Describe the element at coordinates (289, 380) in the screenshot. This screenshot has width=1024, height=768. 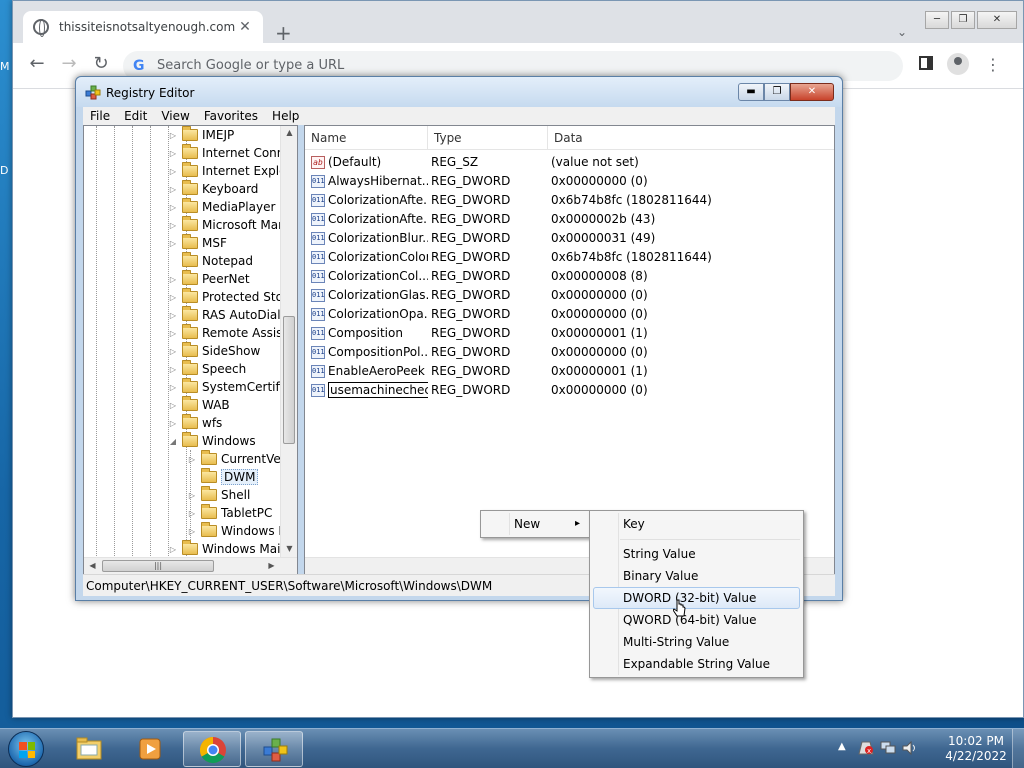
I see `scroll-thumb` at that location.